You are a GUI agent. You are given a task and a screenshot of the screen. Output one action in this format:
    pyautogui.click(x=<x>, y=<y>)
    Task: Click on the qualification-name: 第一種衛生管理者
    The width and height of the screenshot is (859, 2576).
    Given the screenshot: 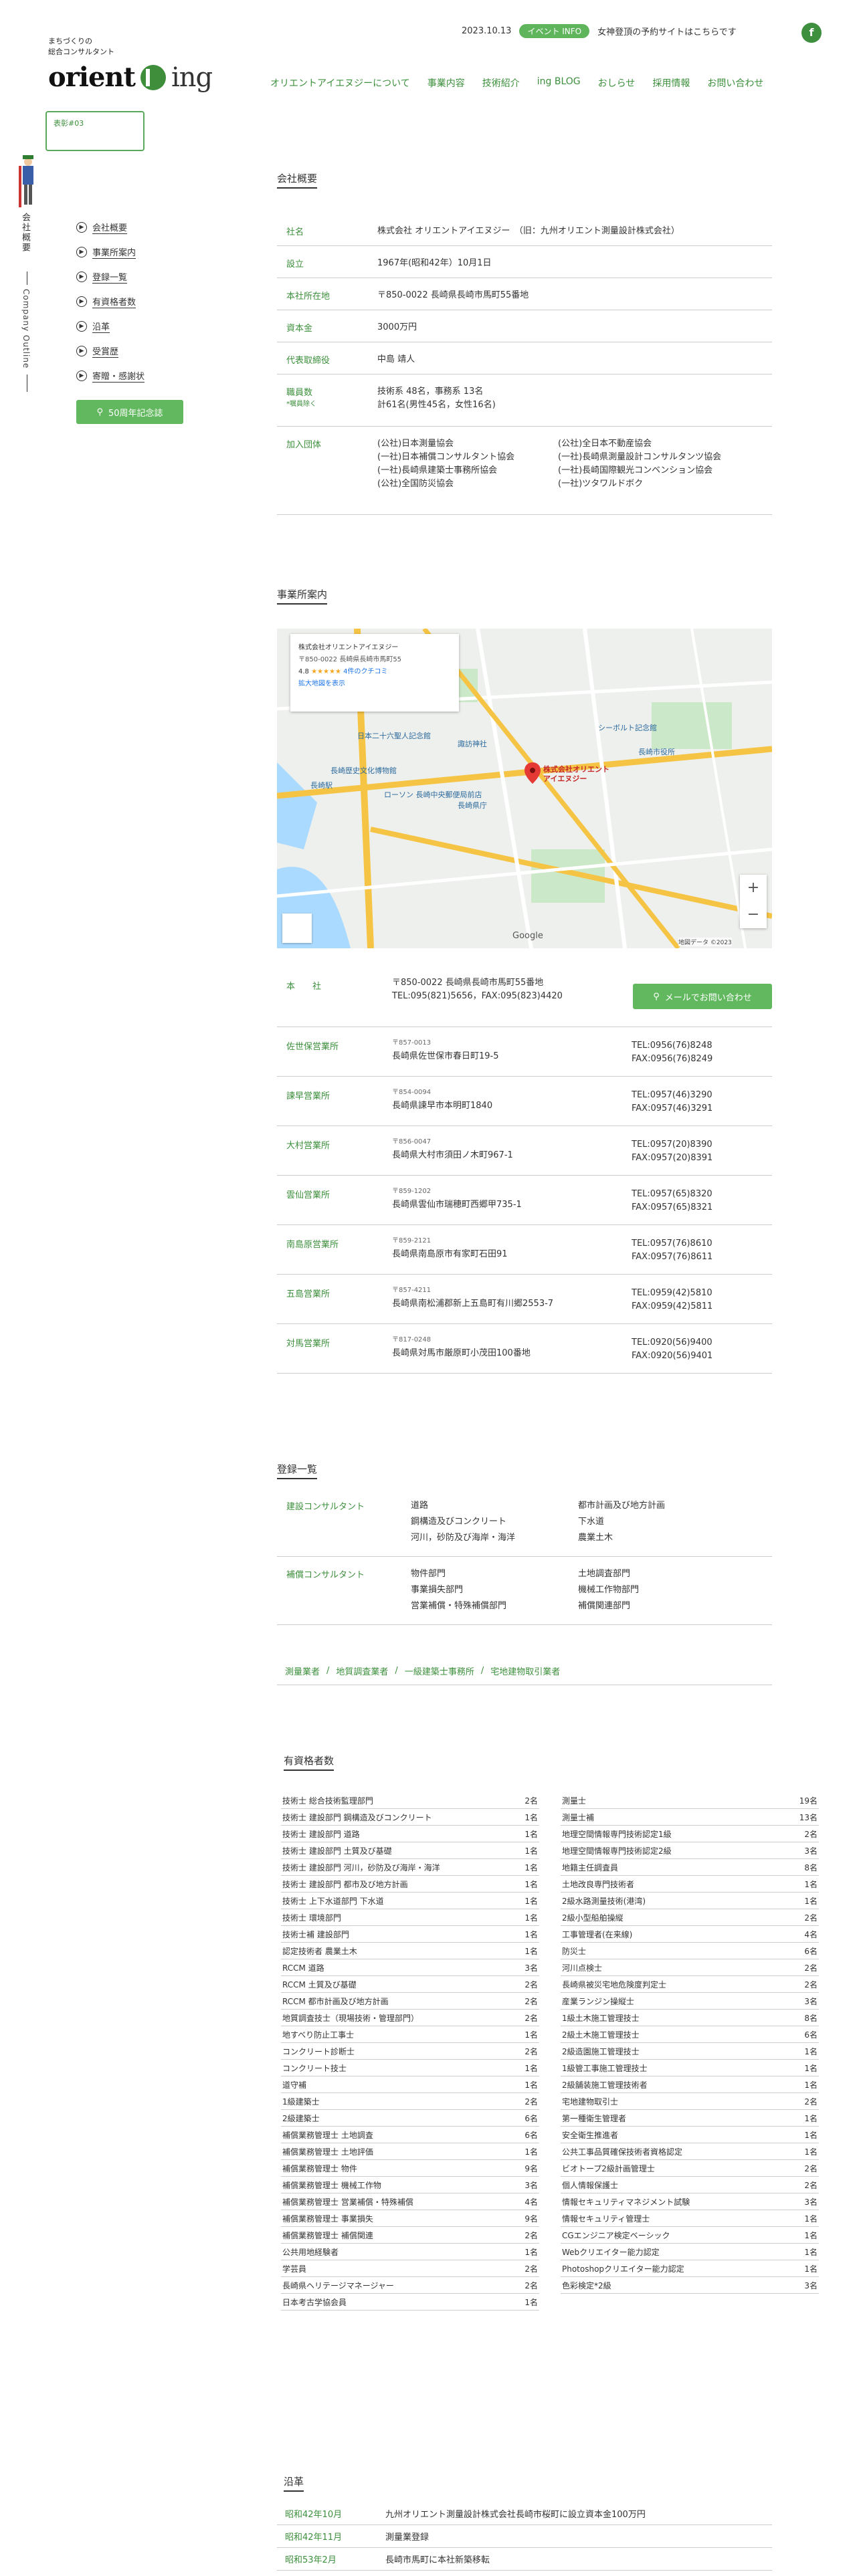 What is the action you would take?
    pyautogui.click(x=594, y=2118)
    